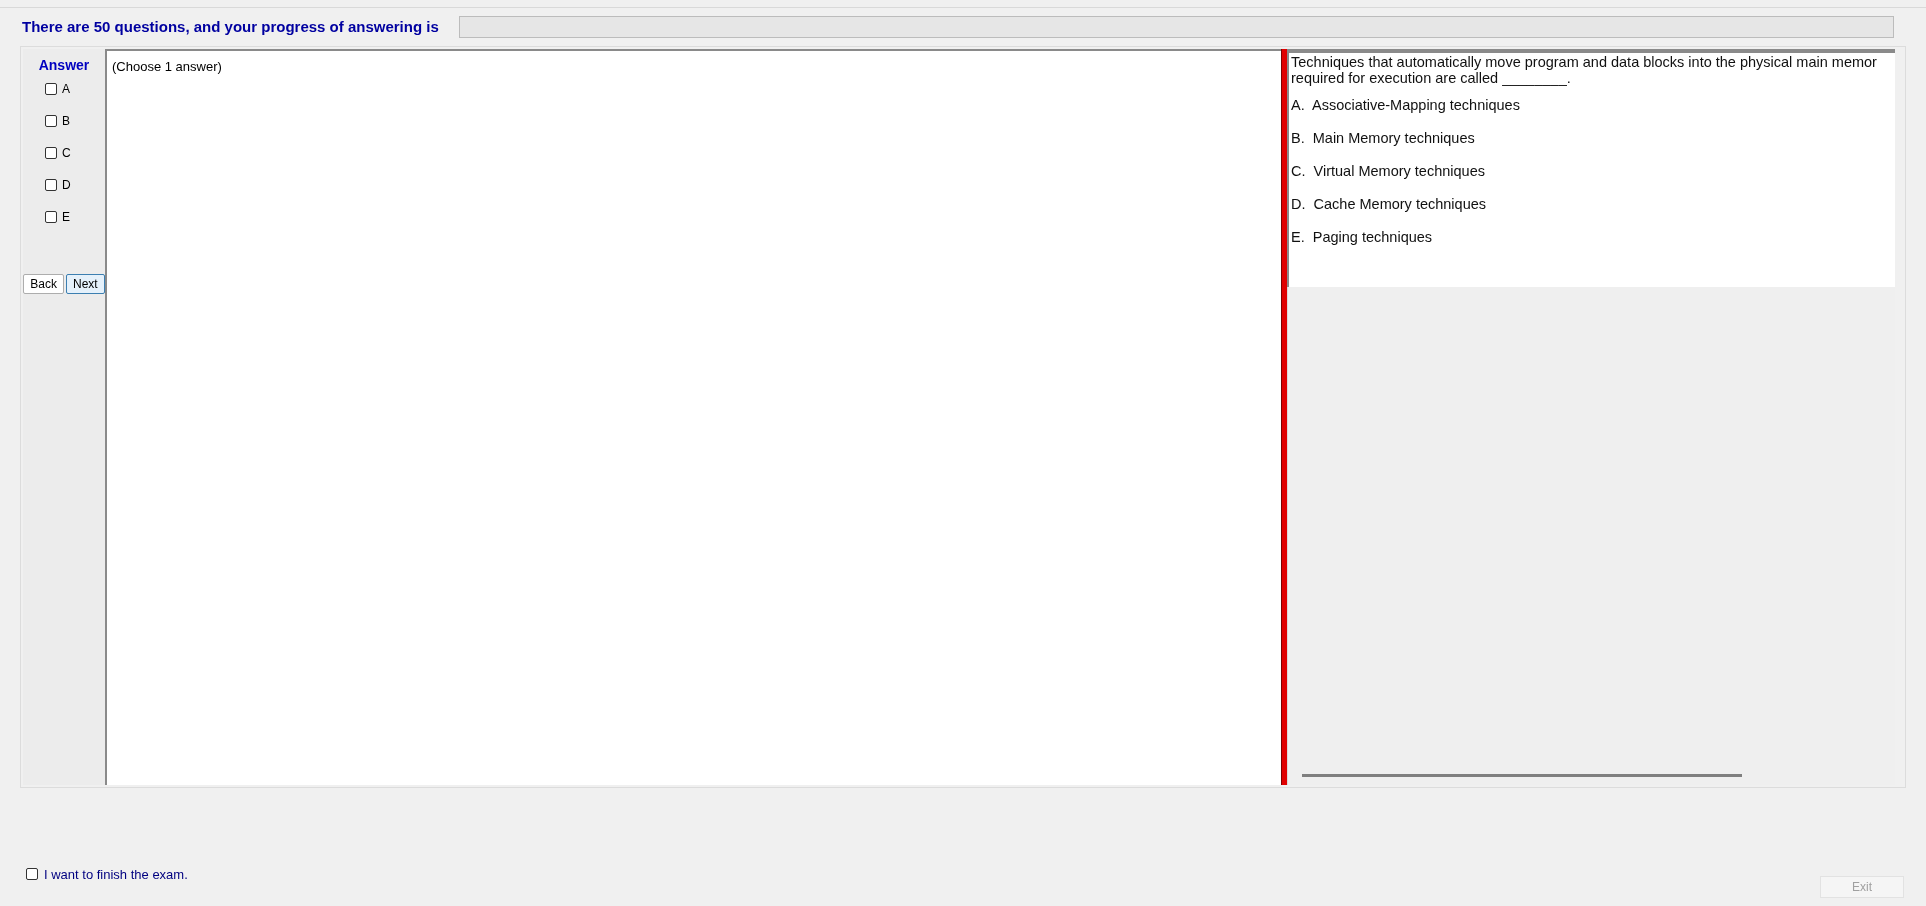  Describe the element at coordinates (107, 874) in the screenshot. I see `finish-exam-checkbox: I want to finish the exam.` at that location.